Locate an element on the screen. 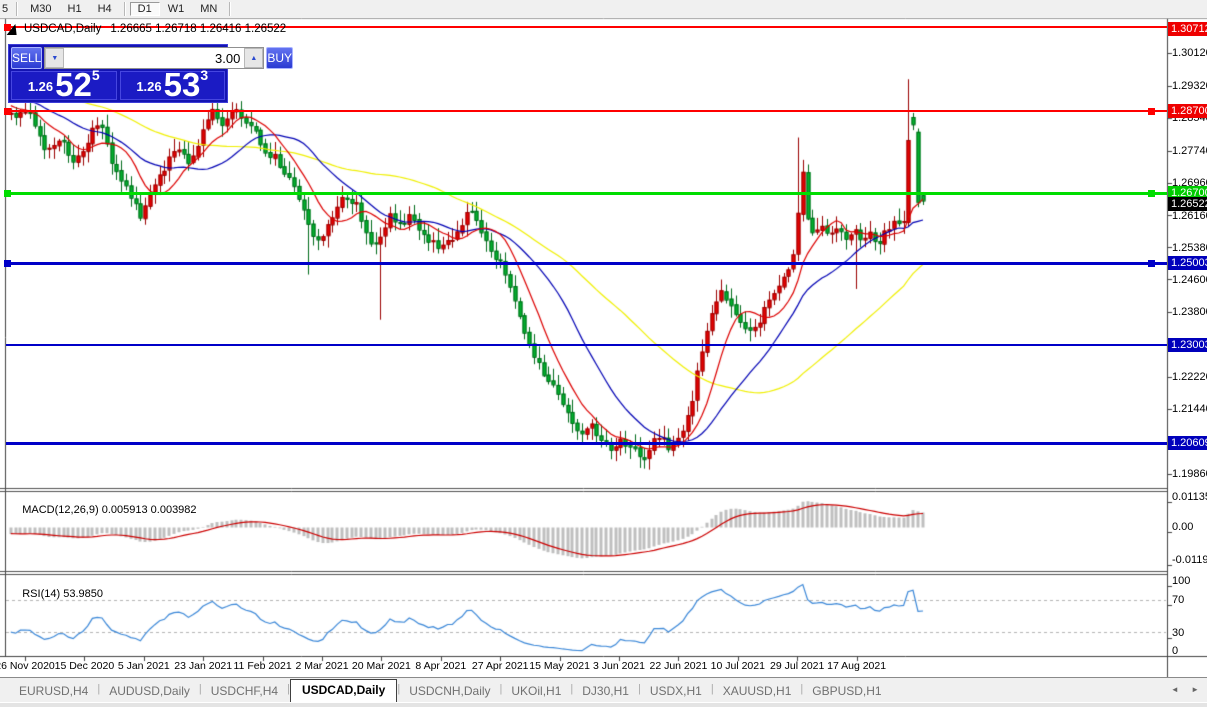  rsi-indicator-label: RSI(14) 53.9850 is located at coordinates (62, 594).